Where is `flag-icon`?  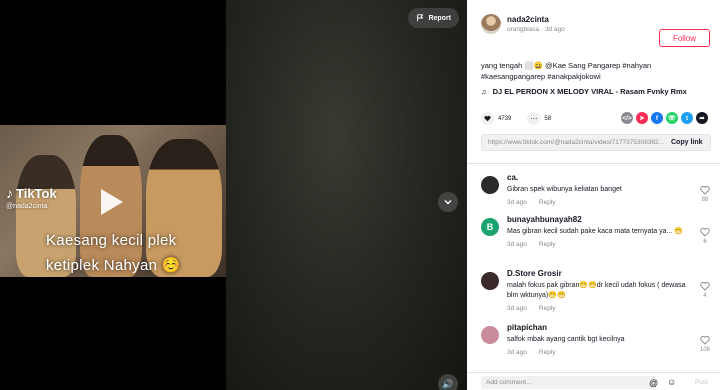
flag-icon is located at coordinates (420, 18).